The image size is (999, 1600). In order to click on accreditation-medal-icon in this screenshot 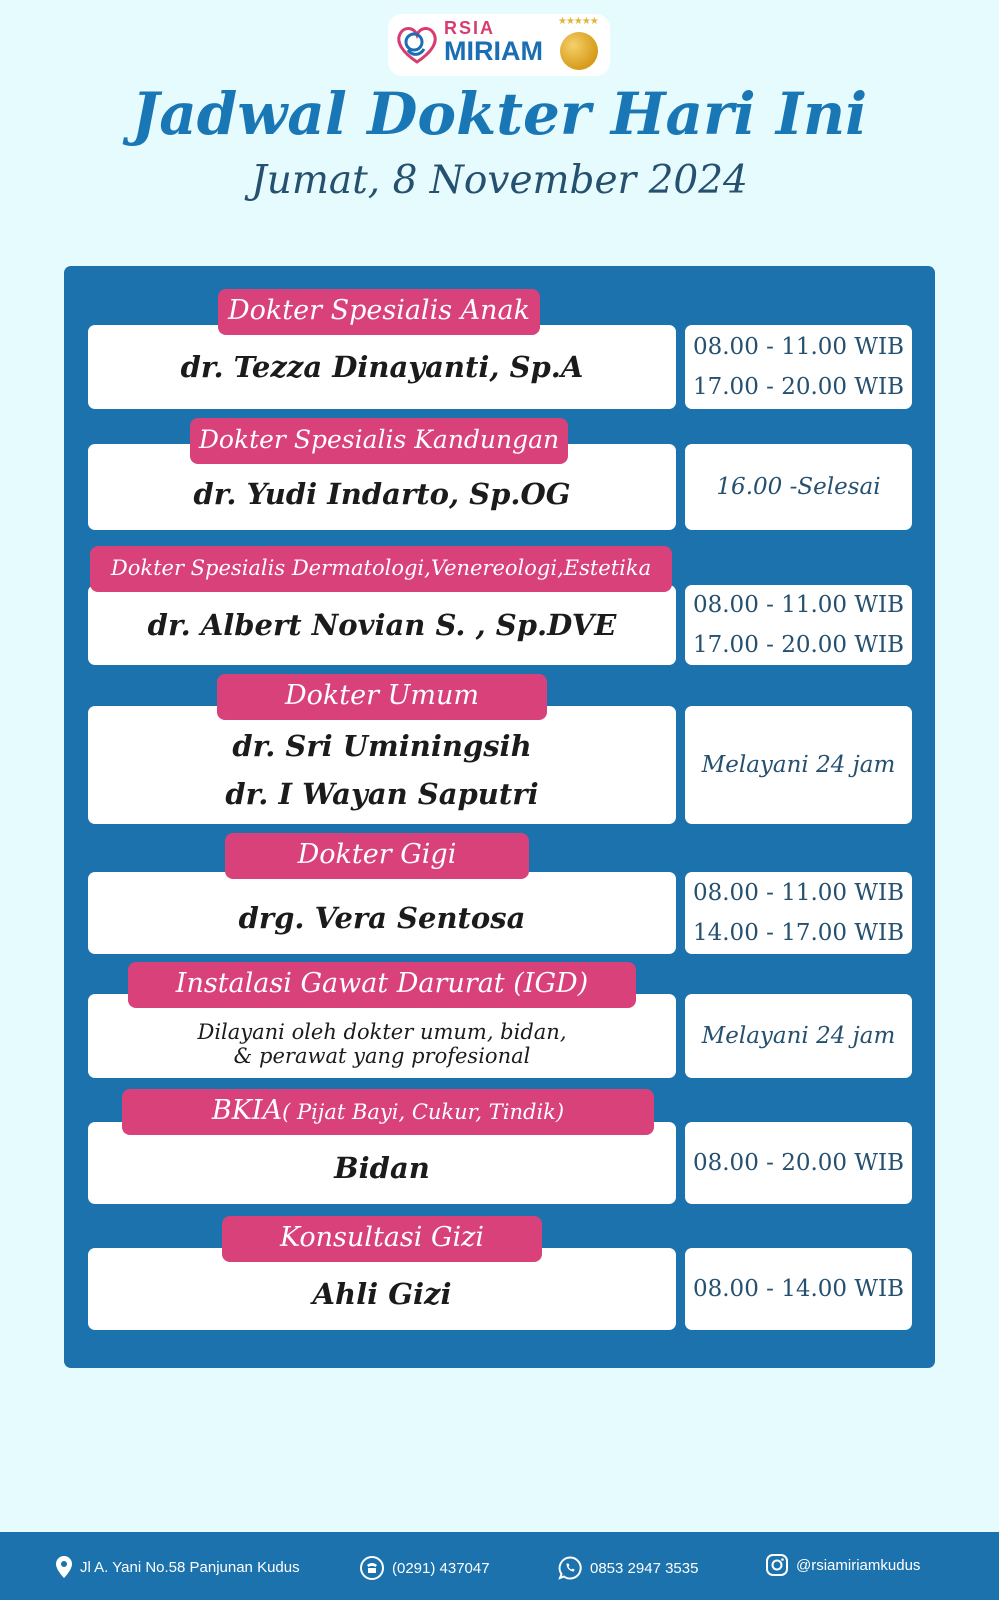, I will do `click(579, 51)`.